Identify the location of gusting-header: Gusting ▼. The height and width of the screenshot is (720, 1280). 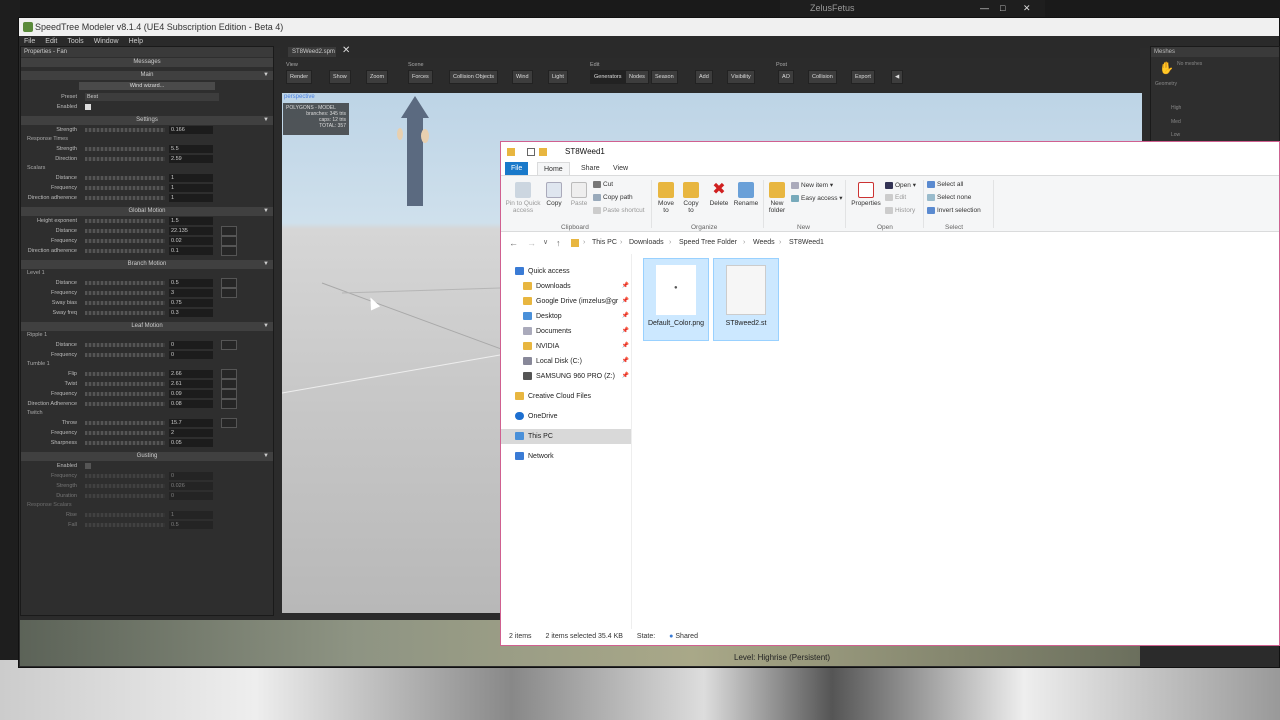
(147, 456).